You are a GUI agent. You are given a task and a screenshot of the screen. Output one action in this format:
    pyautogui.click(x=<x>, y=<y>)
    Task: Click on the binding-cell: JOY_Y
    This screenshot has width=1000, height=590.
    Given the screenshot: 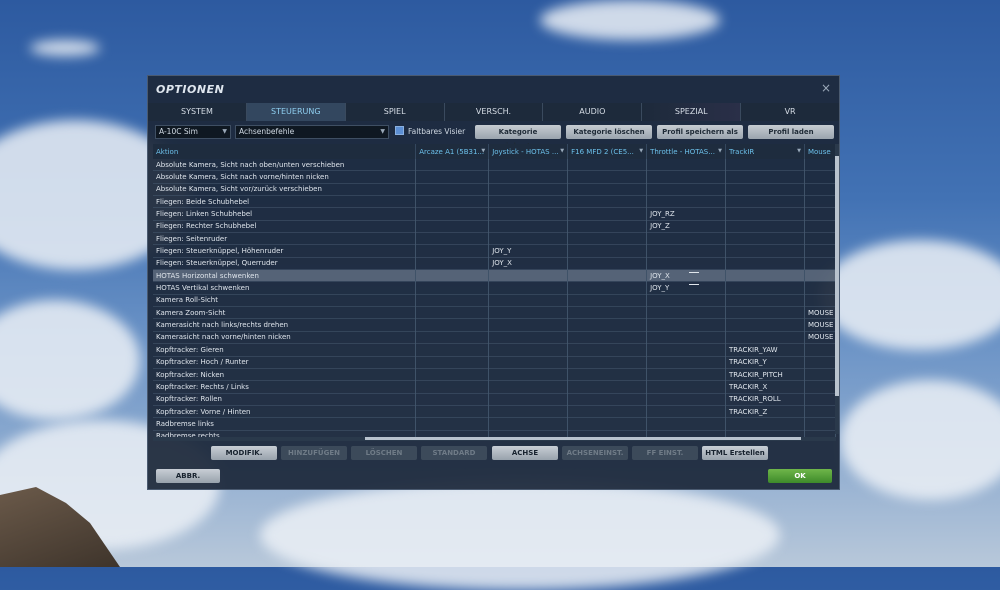 What is the action you would take?
    pyautogui.click(x=528, y=251)
    